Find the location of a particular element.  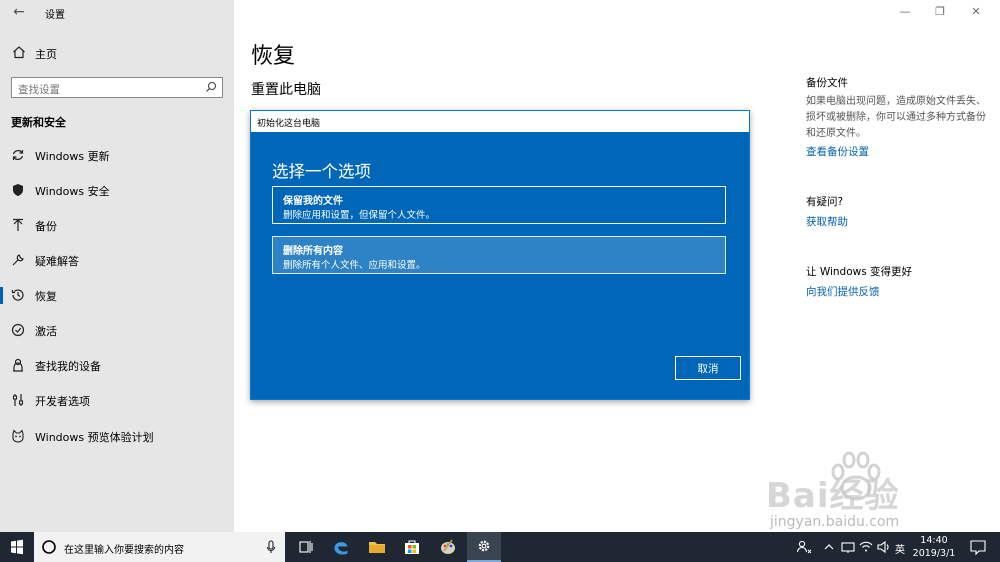

cancel-button: 取消 is located at coordinates (708, 368).